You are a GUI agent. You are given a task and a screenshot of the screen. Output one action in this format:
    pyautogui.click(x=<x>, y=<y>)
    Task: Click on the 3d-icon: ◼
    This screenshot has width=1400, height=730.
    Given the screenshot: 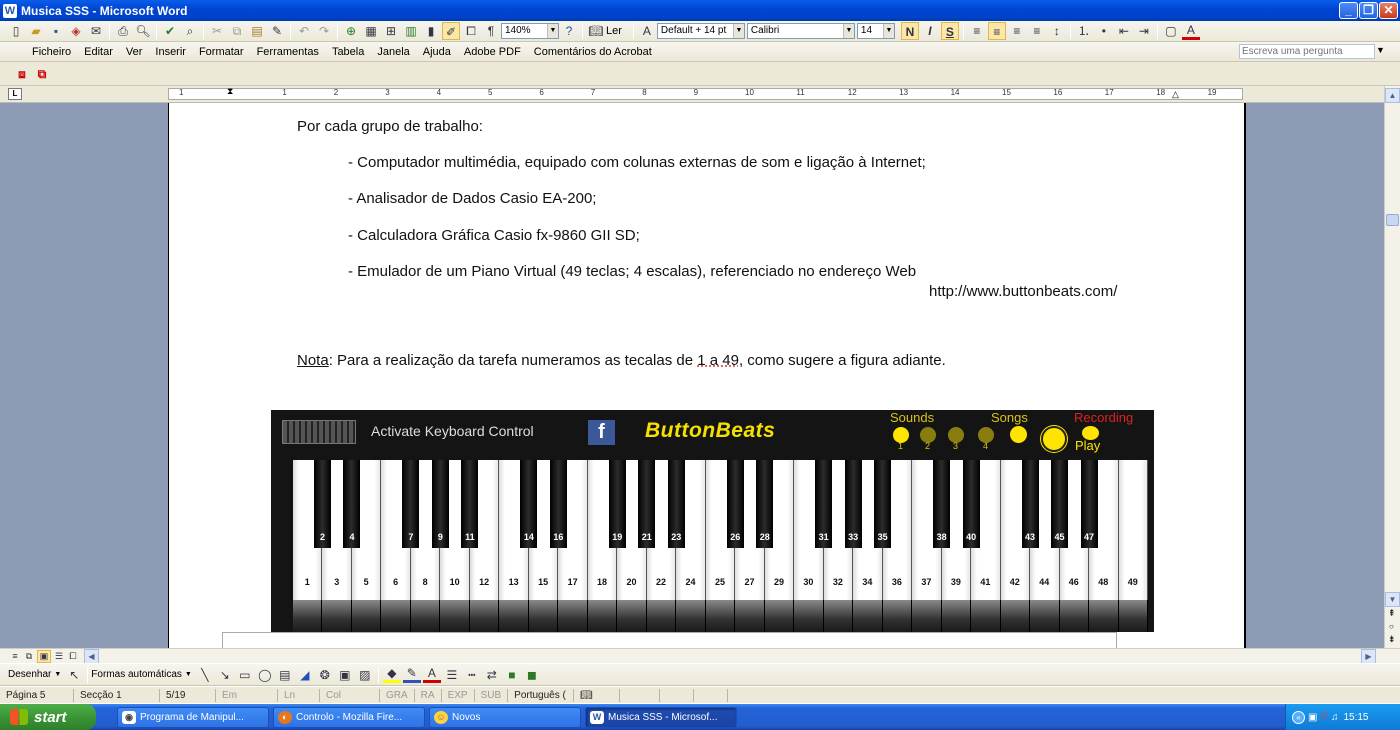 What is the action you would take?
    pyautogui.click(x=532, y=675)
    